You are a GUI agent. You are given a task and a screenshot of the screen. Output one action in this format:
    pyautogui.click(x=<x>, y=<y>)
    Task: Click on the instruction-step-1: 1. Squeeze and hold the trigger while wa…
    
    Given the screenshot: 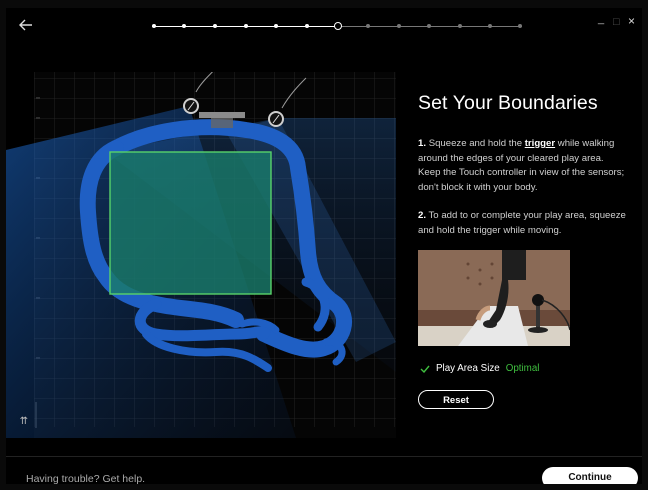 What is the action you would take?
    pyautogui.click(x=521, y=165)
    